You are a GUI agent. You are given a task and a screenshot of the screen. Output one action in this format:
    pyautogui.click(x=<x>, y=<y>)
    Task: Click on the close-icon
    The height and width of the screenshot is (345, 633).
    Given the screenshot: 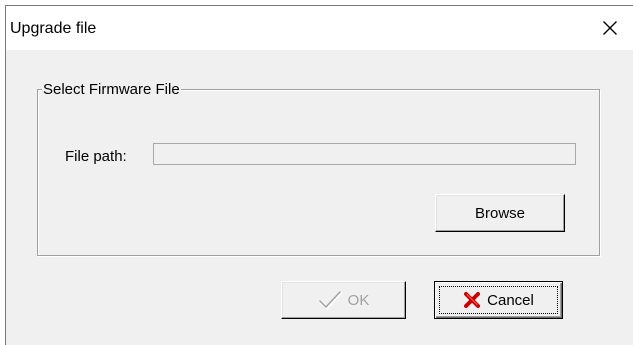 What is the action you would take?
    pyautogui.click(x=610, y=28)
    